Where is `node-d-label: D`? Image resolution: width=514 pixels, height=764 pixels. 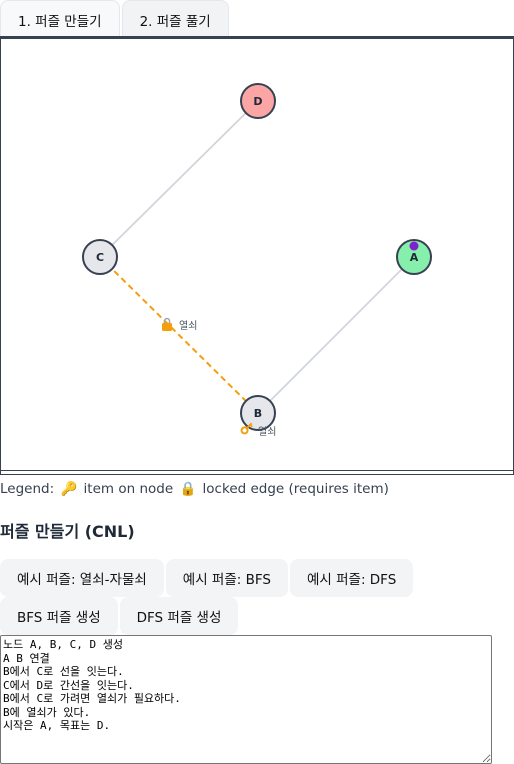 node-d-label: D is located at coordinates (257, 101).